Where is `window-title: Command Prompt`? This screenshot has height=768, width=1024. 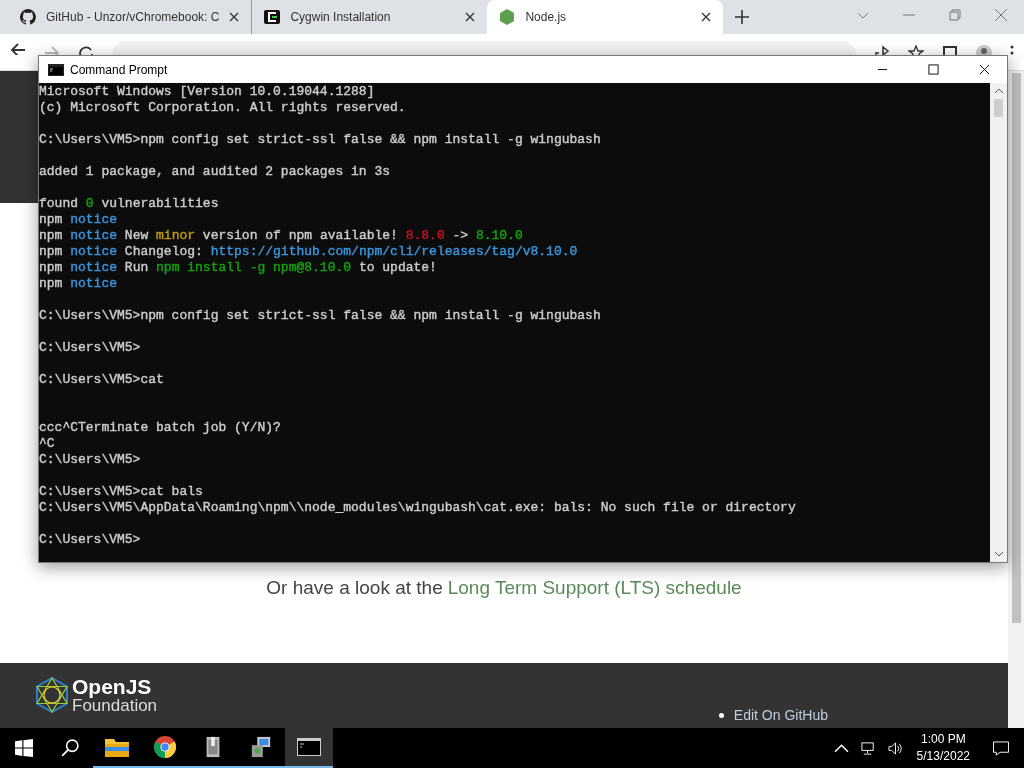 window-title: Command Prompt is located at coordinates (119, 69).